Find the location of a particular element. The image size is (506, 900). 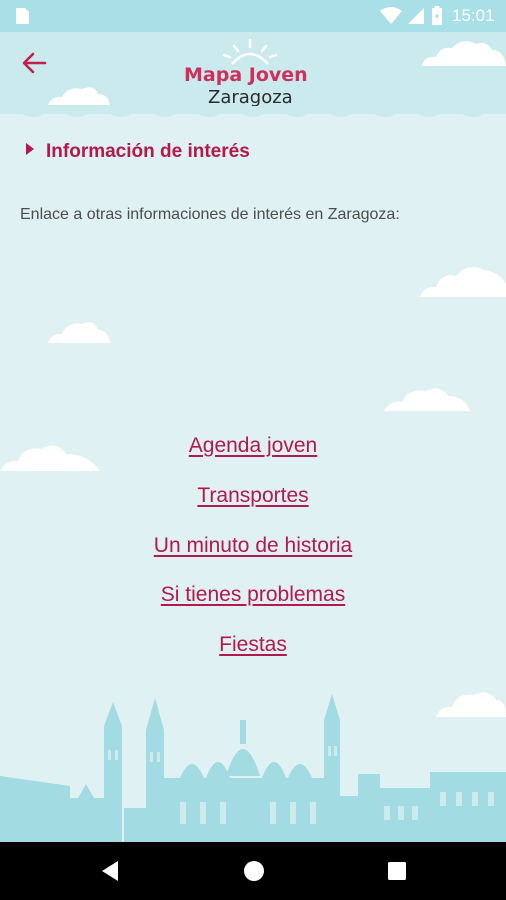

clock: 15:01 is located at coordinates (473, 15).